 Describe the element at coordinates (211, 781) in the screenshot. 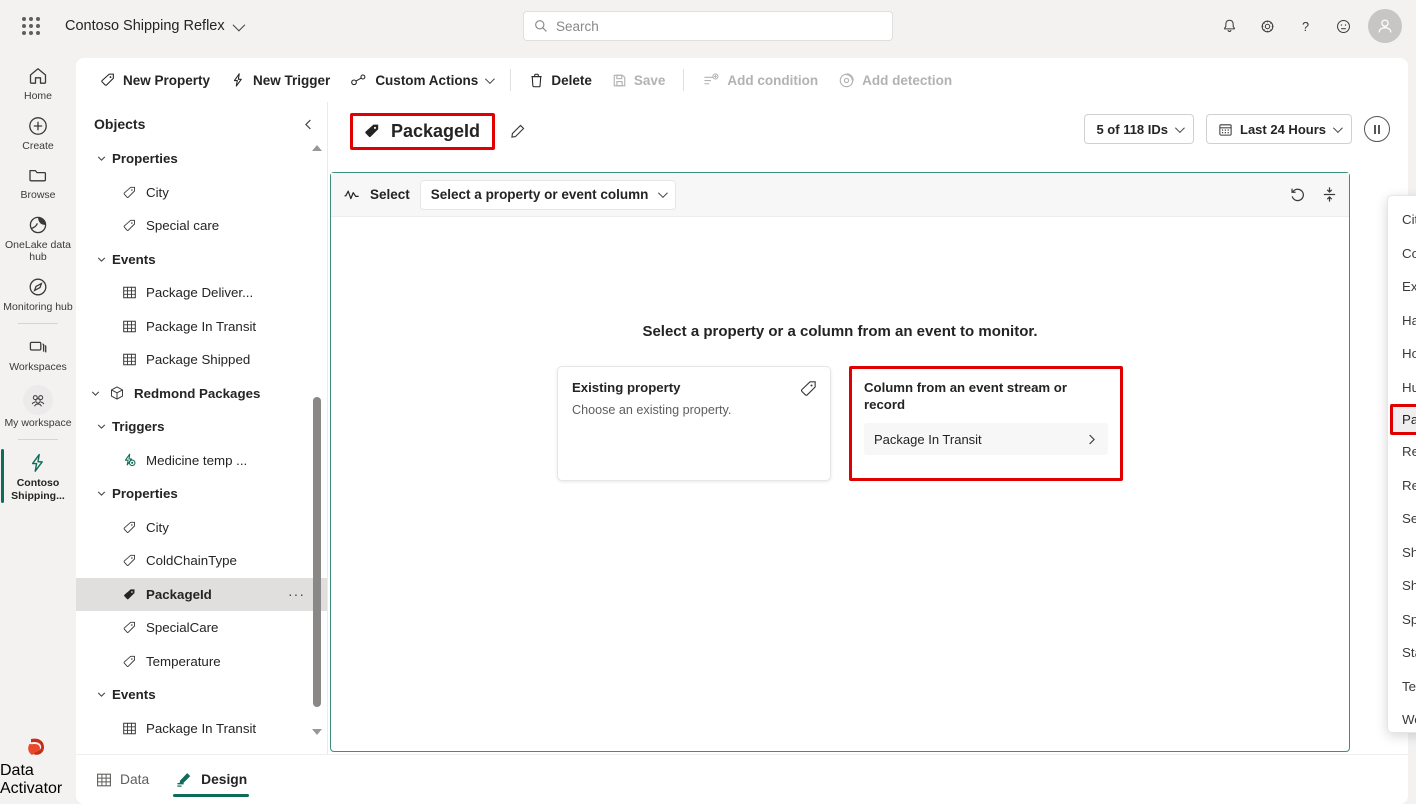

I see `tab-design: Design` at that location.